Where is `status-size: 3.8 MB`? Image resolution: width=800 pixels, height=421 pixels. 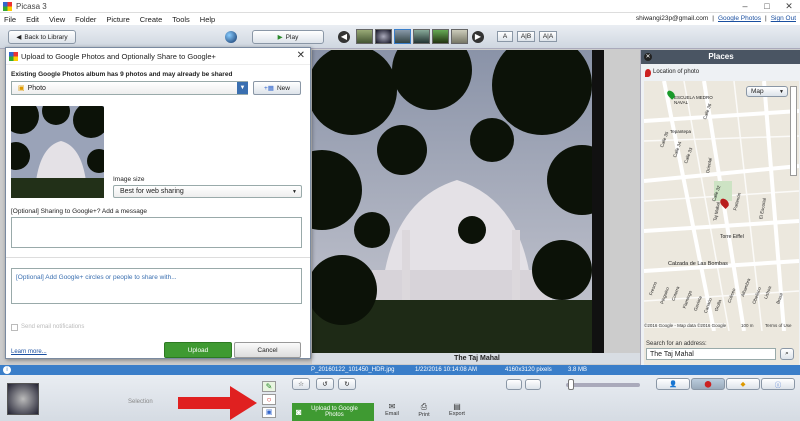
status-size: 3.8 MB is located at coordinates (578, 370).